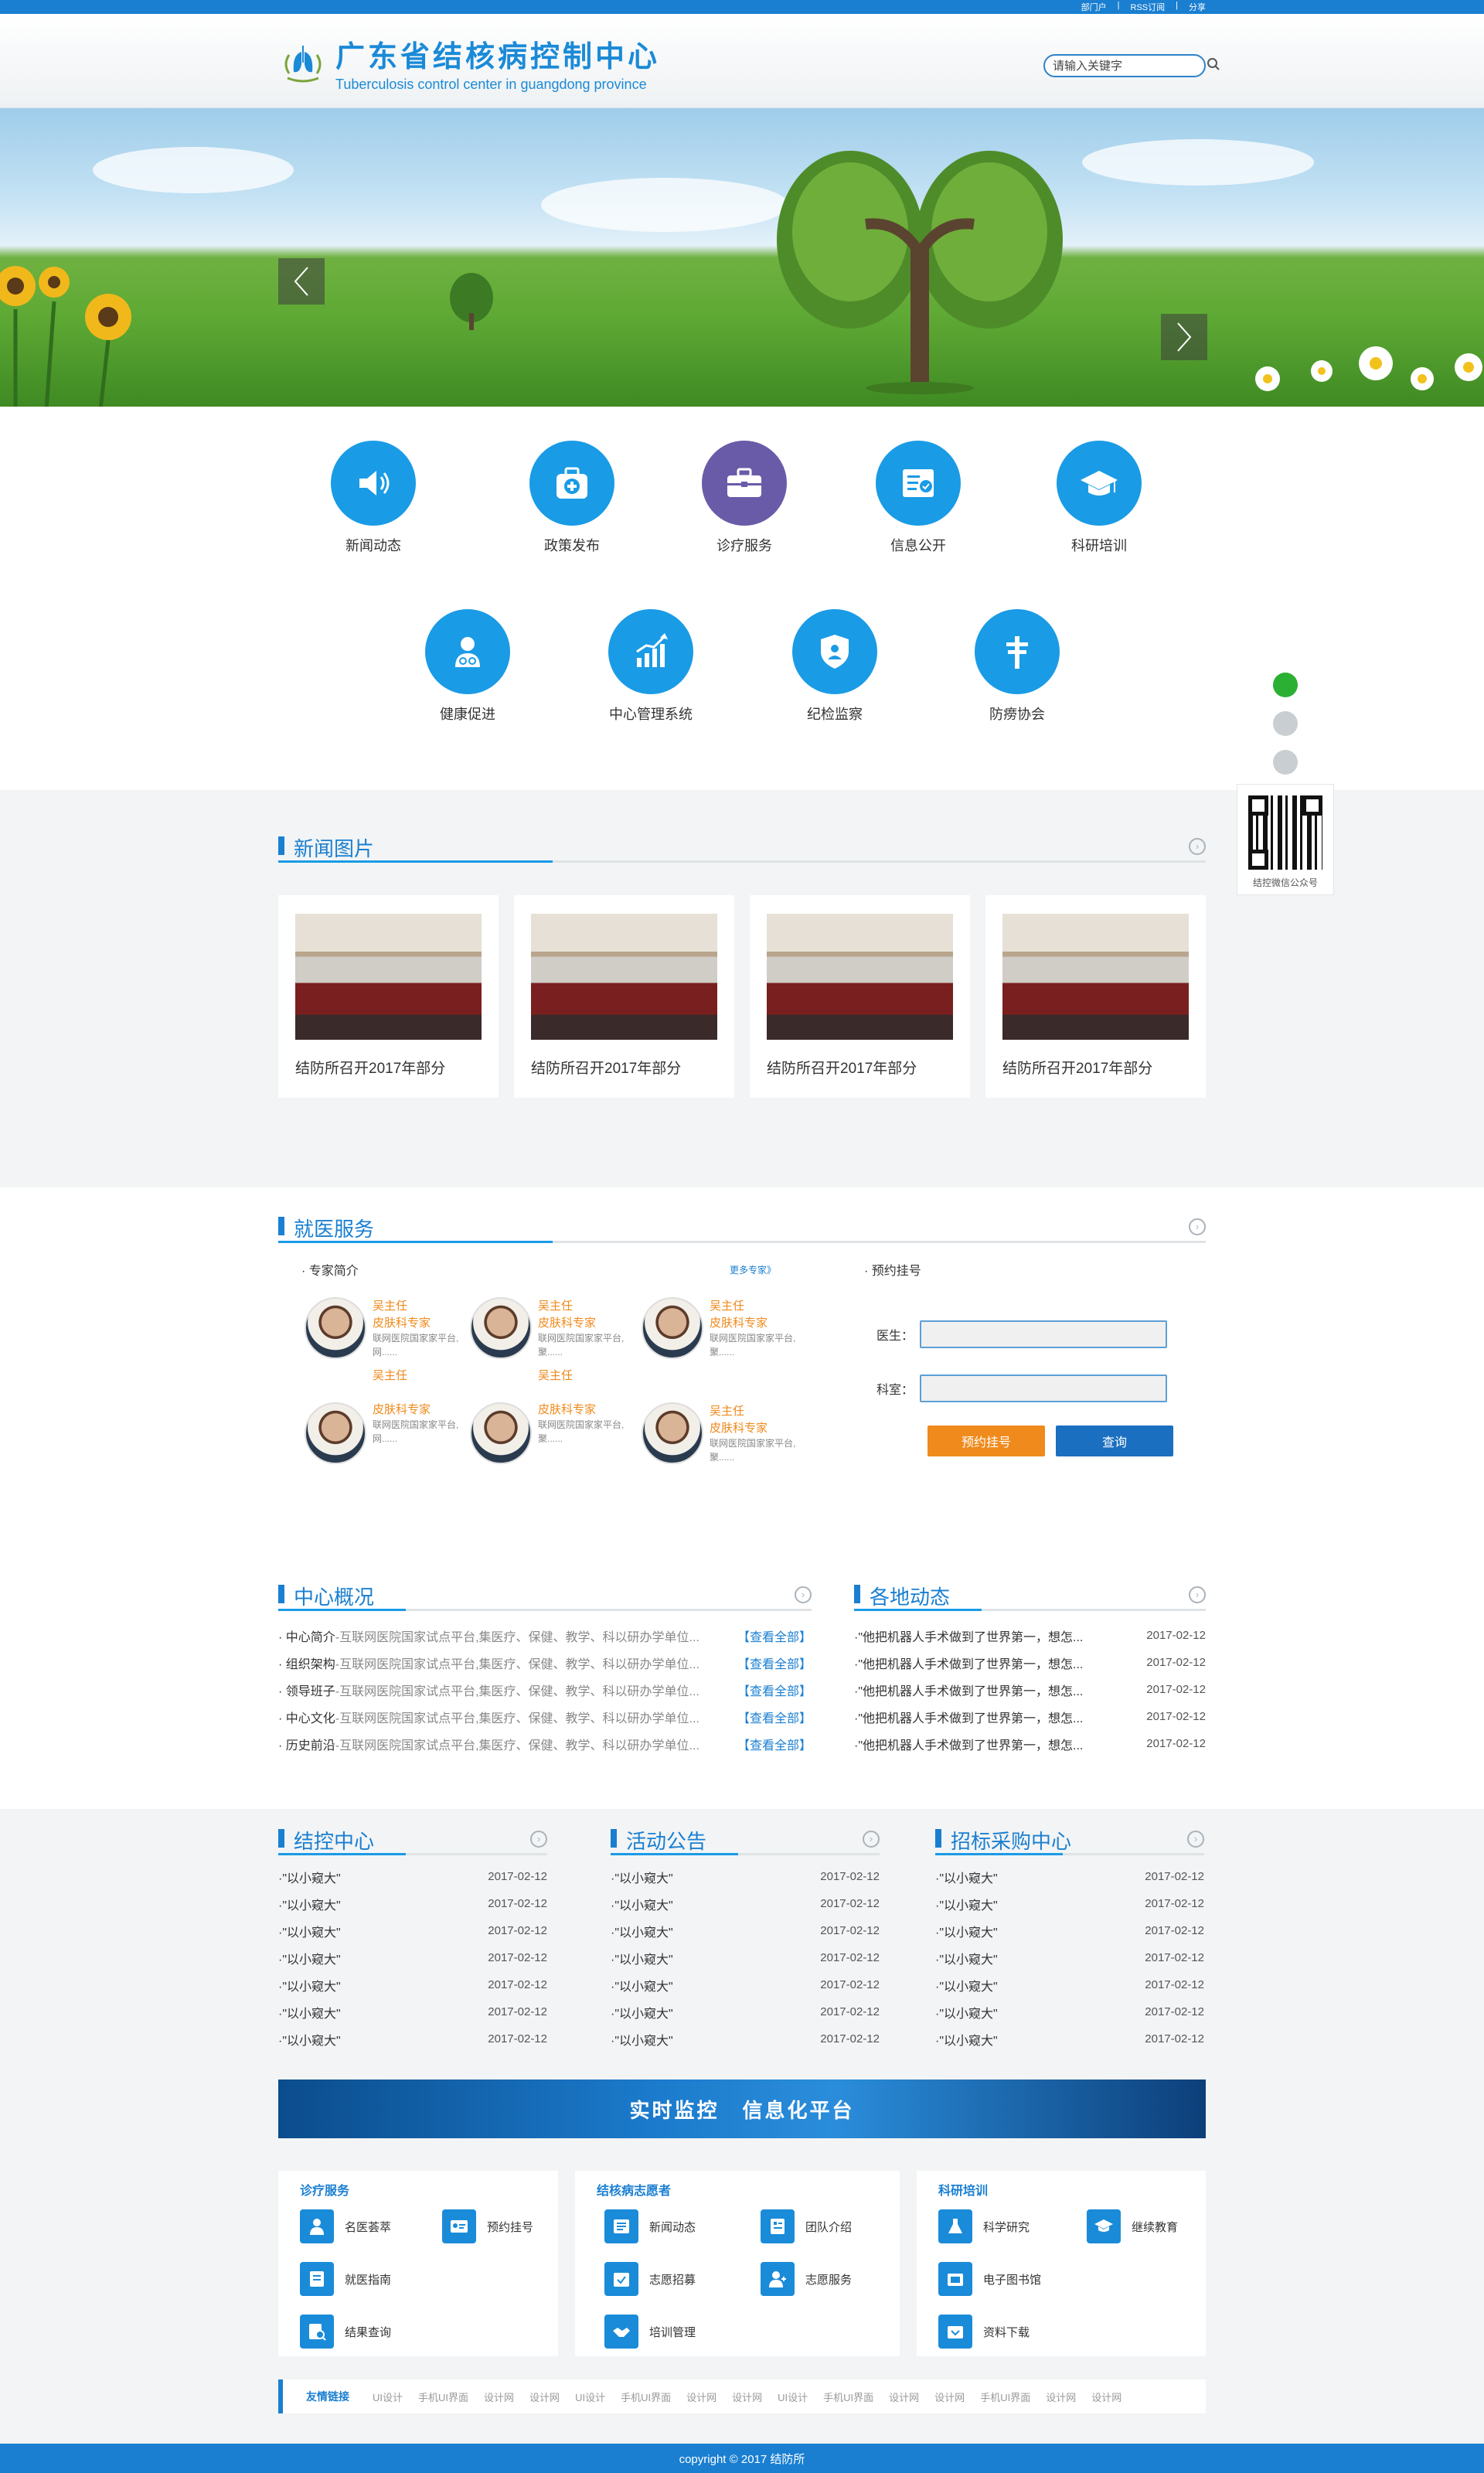 This screenshot has width=1484, height=2473. I want to click on back-to-top-icon, so click(1285, 762).